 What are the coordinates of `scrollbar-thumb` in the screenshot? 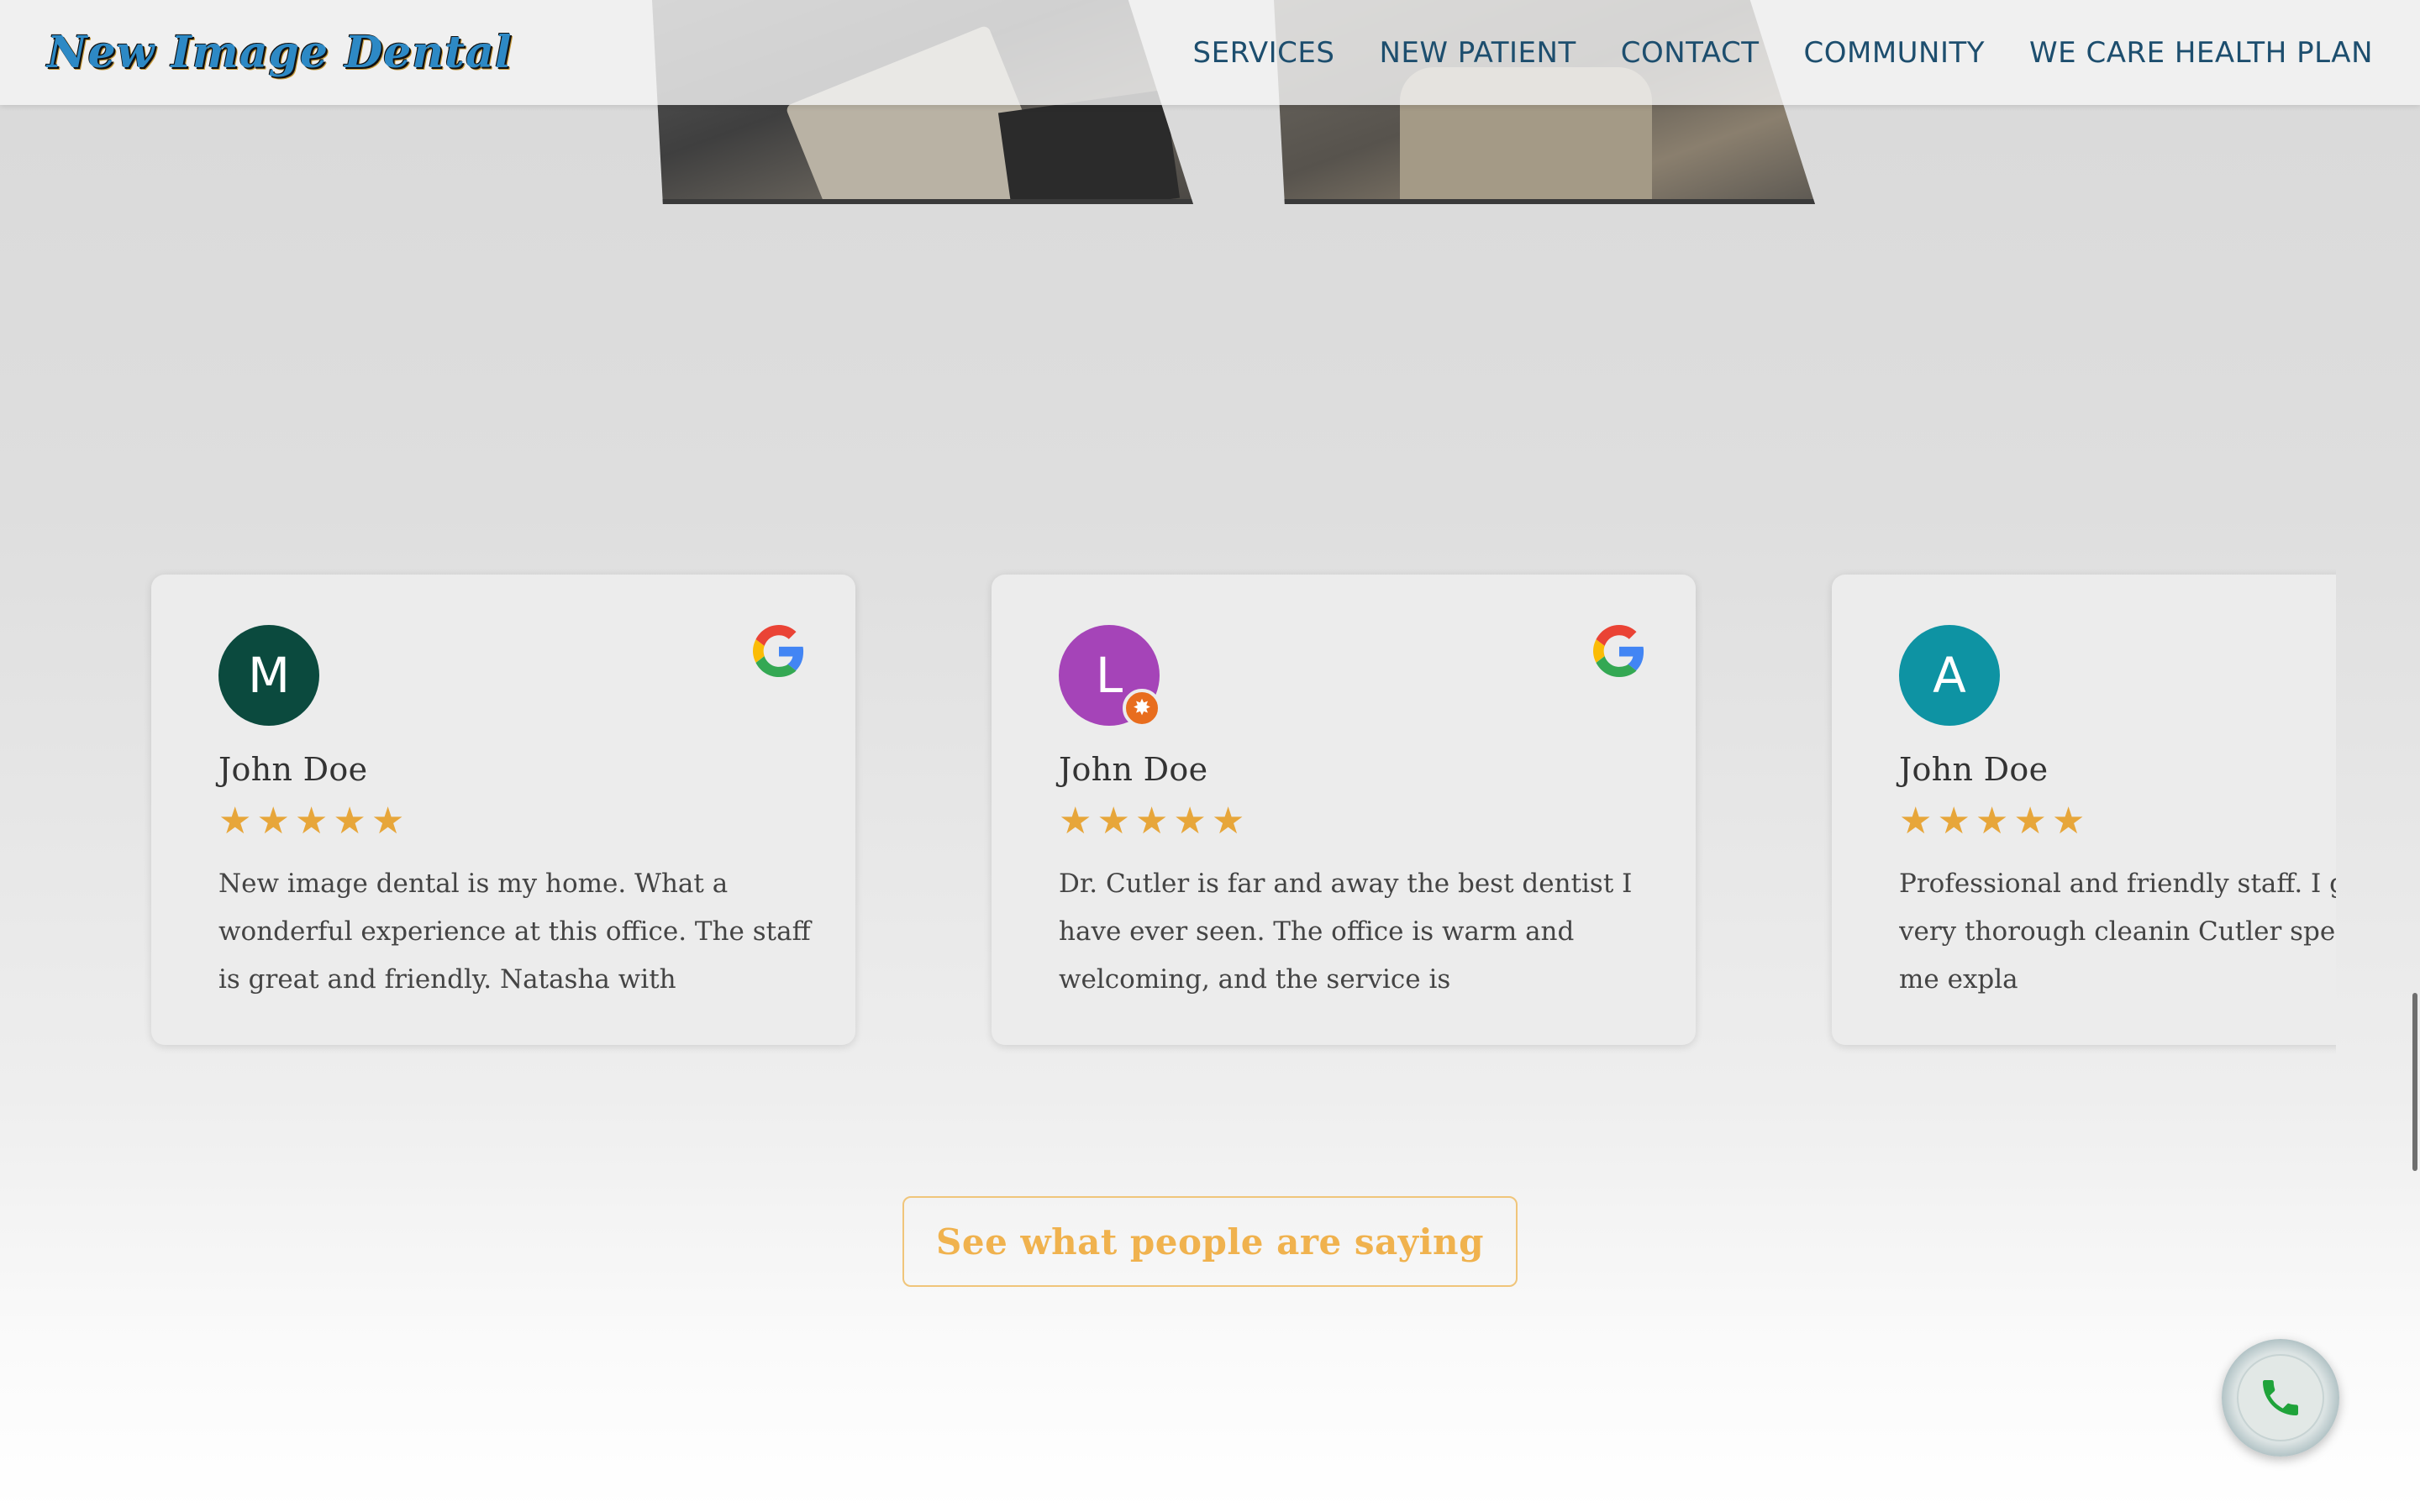 It's located at (2414, 1082).